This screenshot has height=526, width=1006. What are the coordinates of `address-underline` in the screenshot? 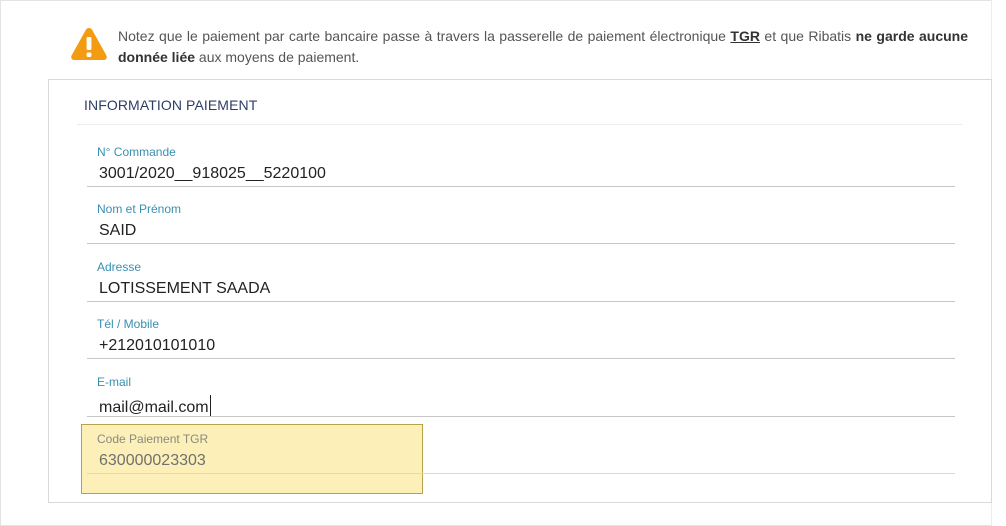 It's located at (521, 301).